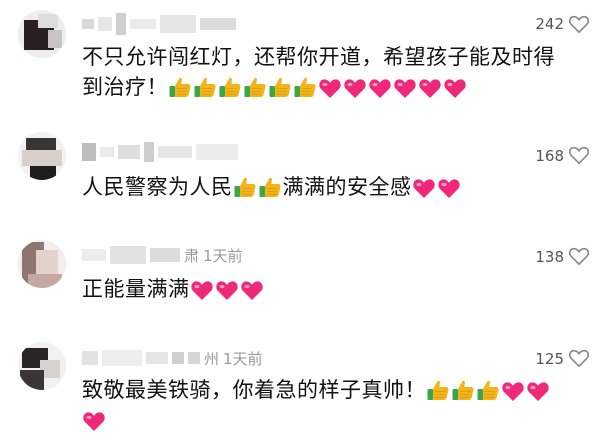  I want to click on like-count: 168, so click(549, 156).